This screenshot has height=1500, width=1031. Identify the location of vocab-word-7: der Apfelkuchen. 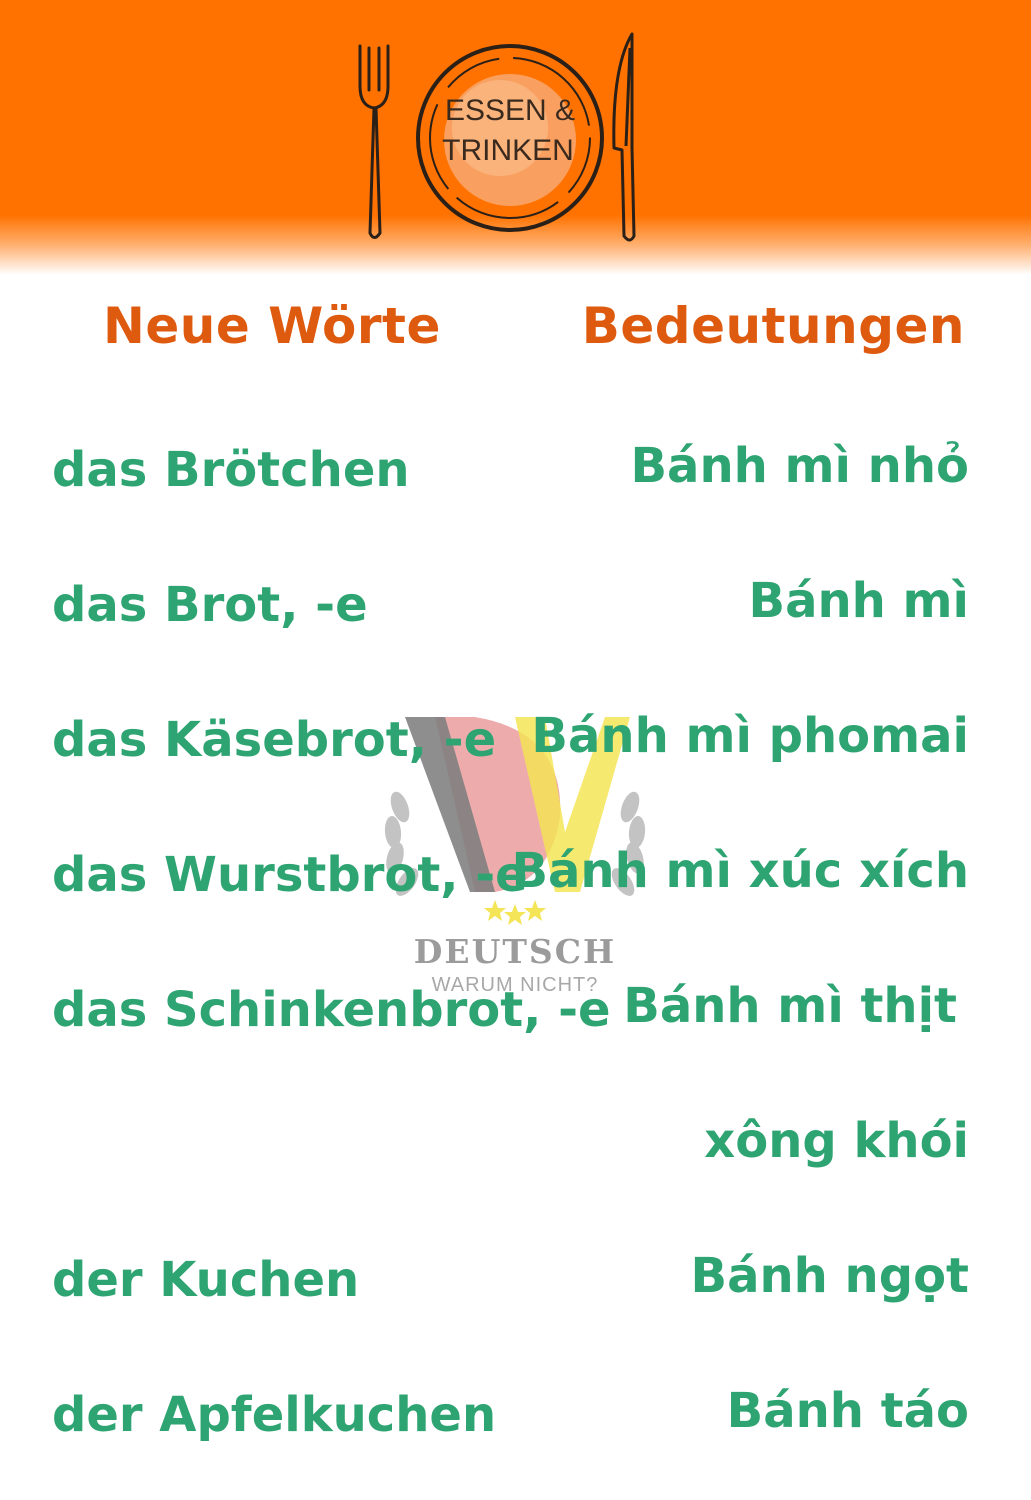
(274, 1415).